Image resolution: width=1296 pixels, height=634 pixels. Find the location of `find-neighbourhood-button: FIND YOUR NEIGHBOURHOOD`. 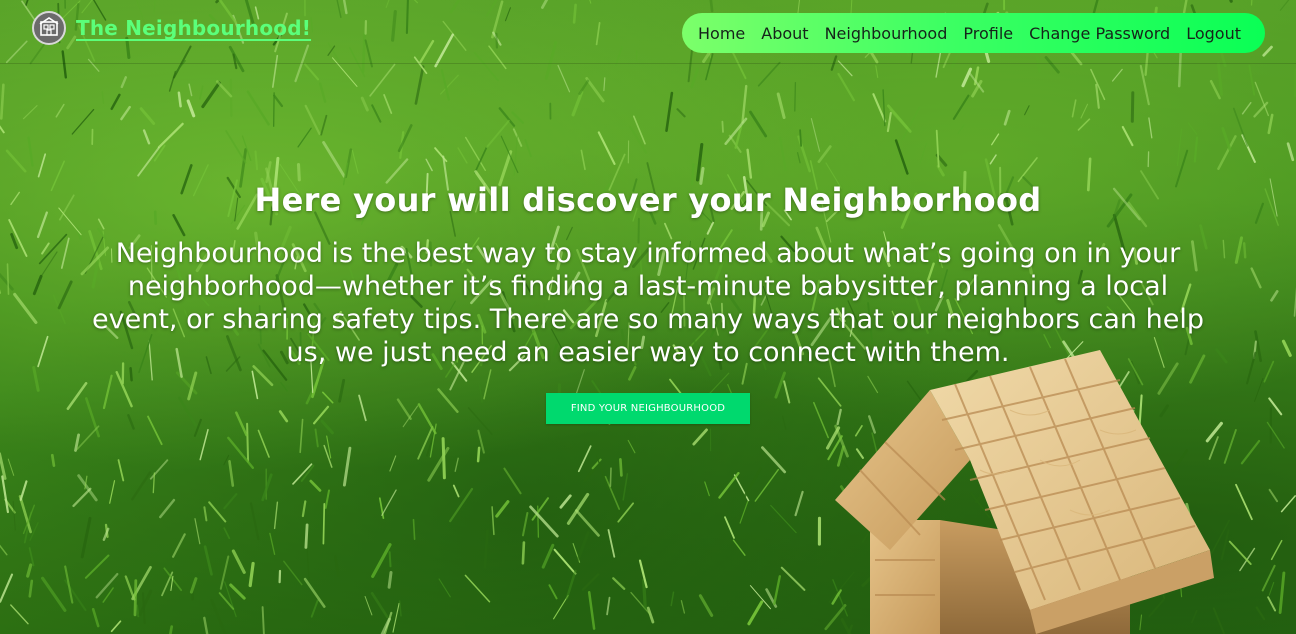

find-neighbourhood-button: FIND YOUR NEIGHBOURHOOD is located at coordinates (648, 408).